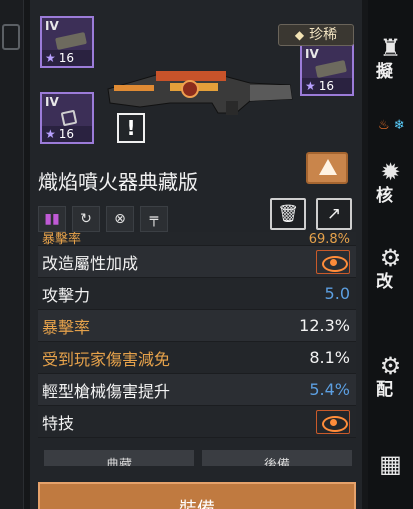  What do you see at coordinates (197, 422) in the screenshot?
I see `skill-row: 特技` at bounding box center [197, 422].